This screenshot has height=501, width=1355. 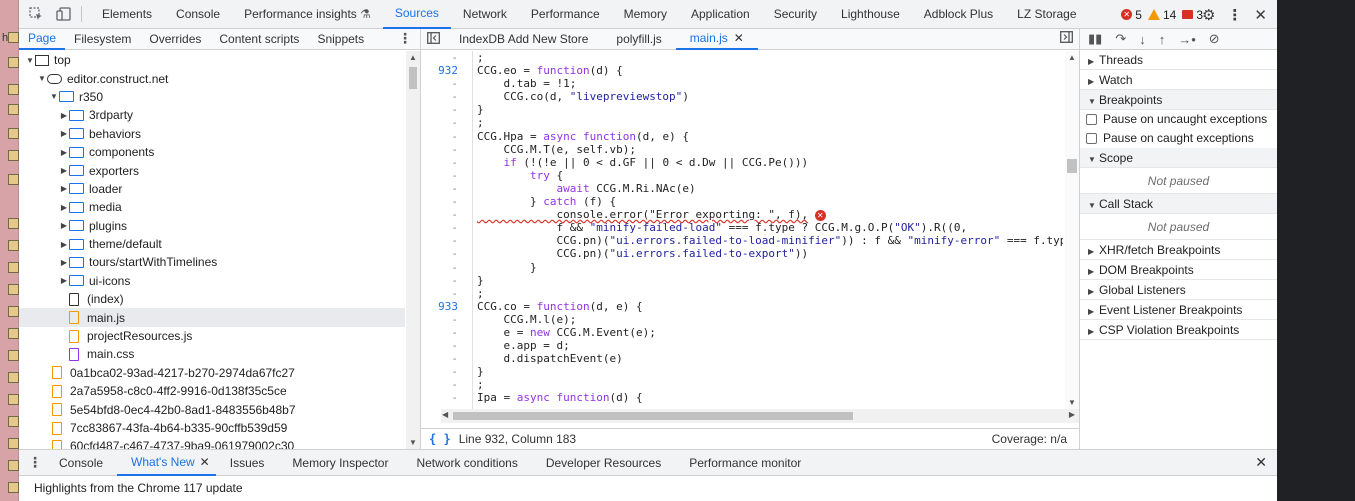 What do you see at coordinates (212, 226) in the screenshot?
I see `tree-folder-row: ▶ plugins` at bounding box center [212, 226].